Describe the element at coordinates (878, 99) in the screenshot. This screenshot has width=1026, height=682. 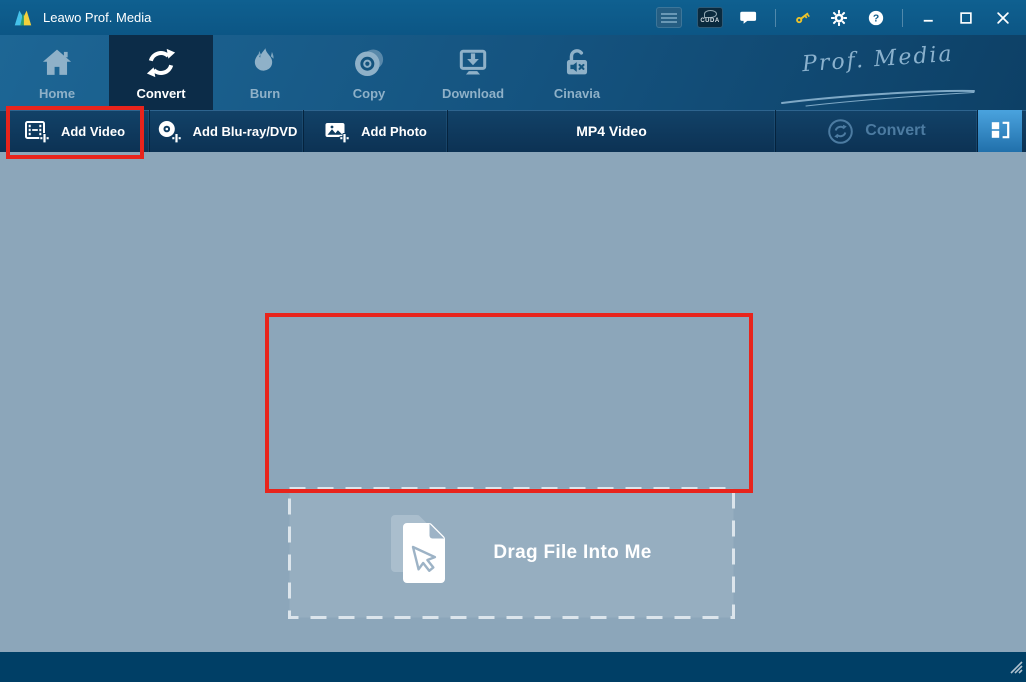
I see `brand-underline-icon` at that location.